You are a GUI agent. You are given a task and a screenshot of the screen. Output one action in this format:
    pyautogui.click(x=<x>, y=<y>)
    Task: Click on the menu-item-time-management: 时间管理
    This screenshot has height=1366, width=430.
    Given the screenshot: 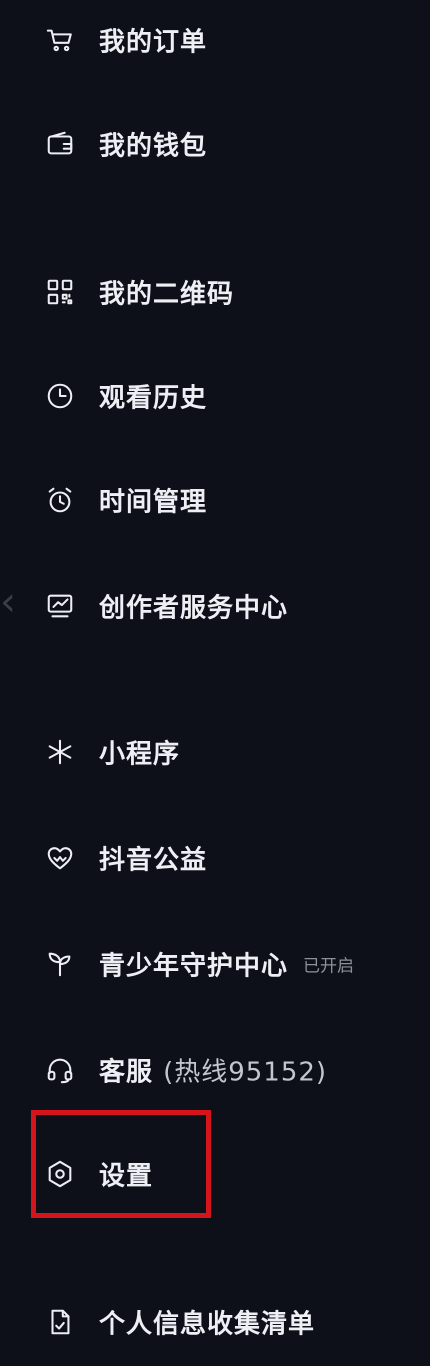 What is the action you would take?
    pyautogui.click(x=215, y=500)
    